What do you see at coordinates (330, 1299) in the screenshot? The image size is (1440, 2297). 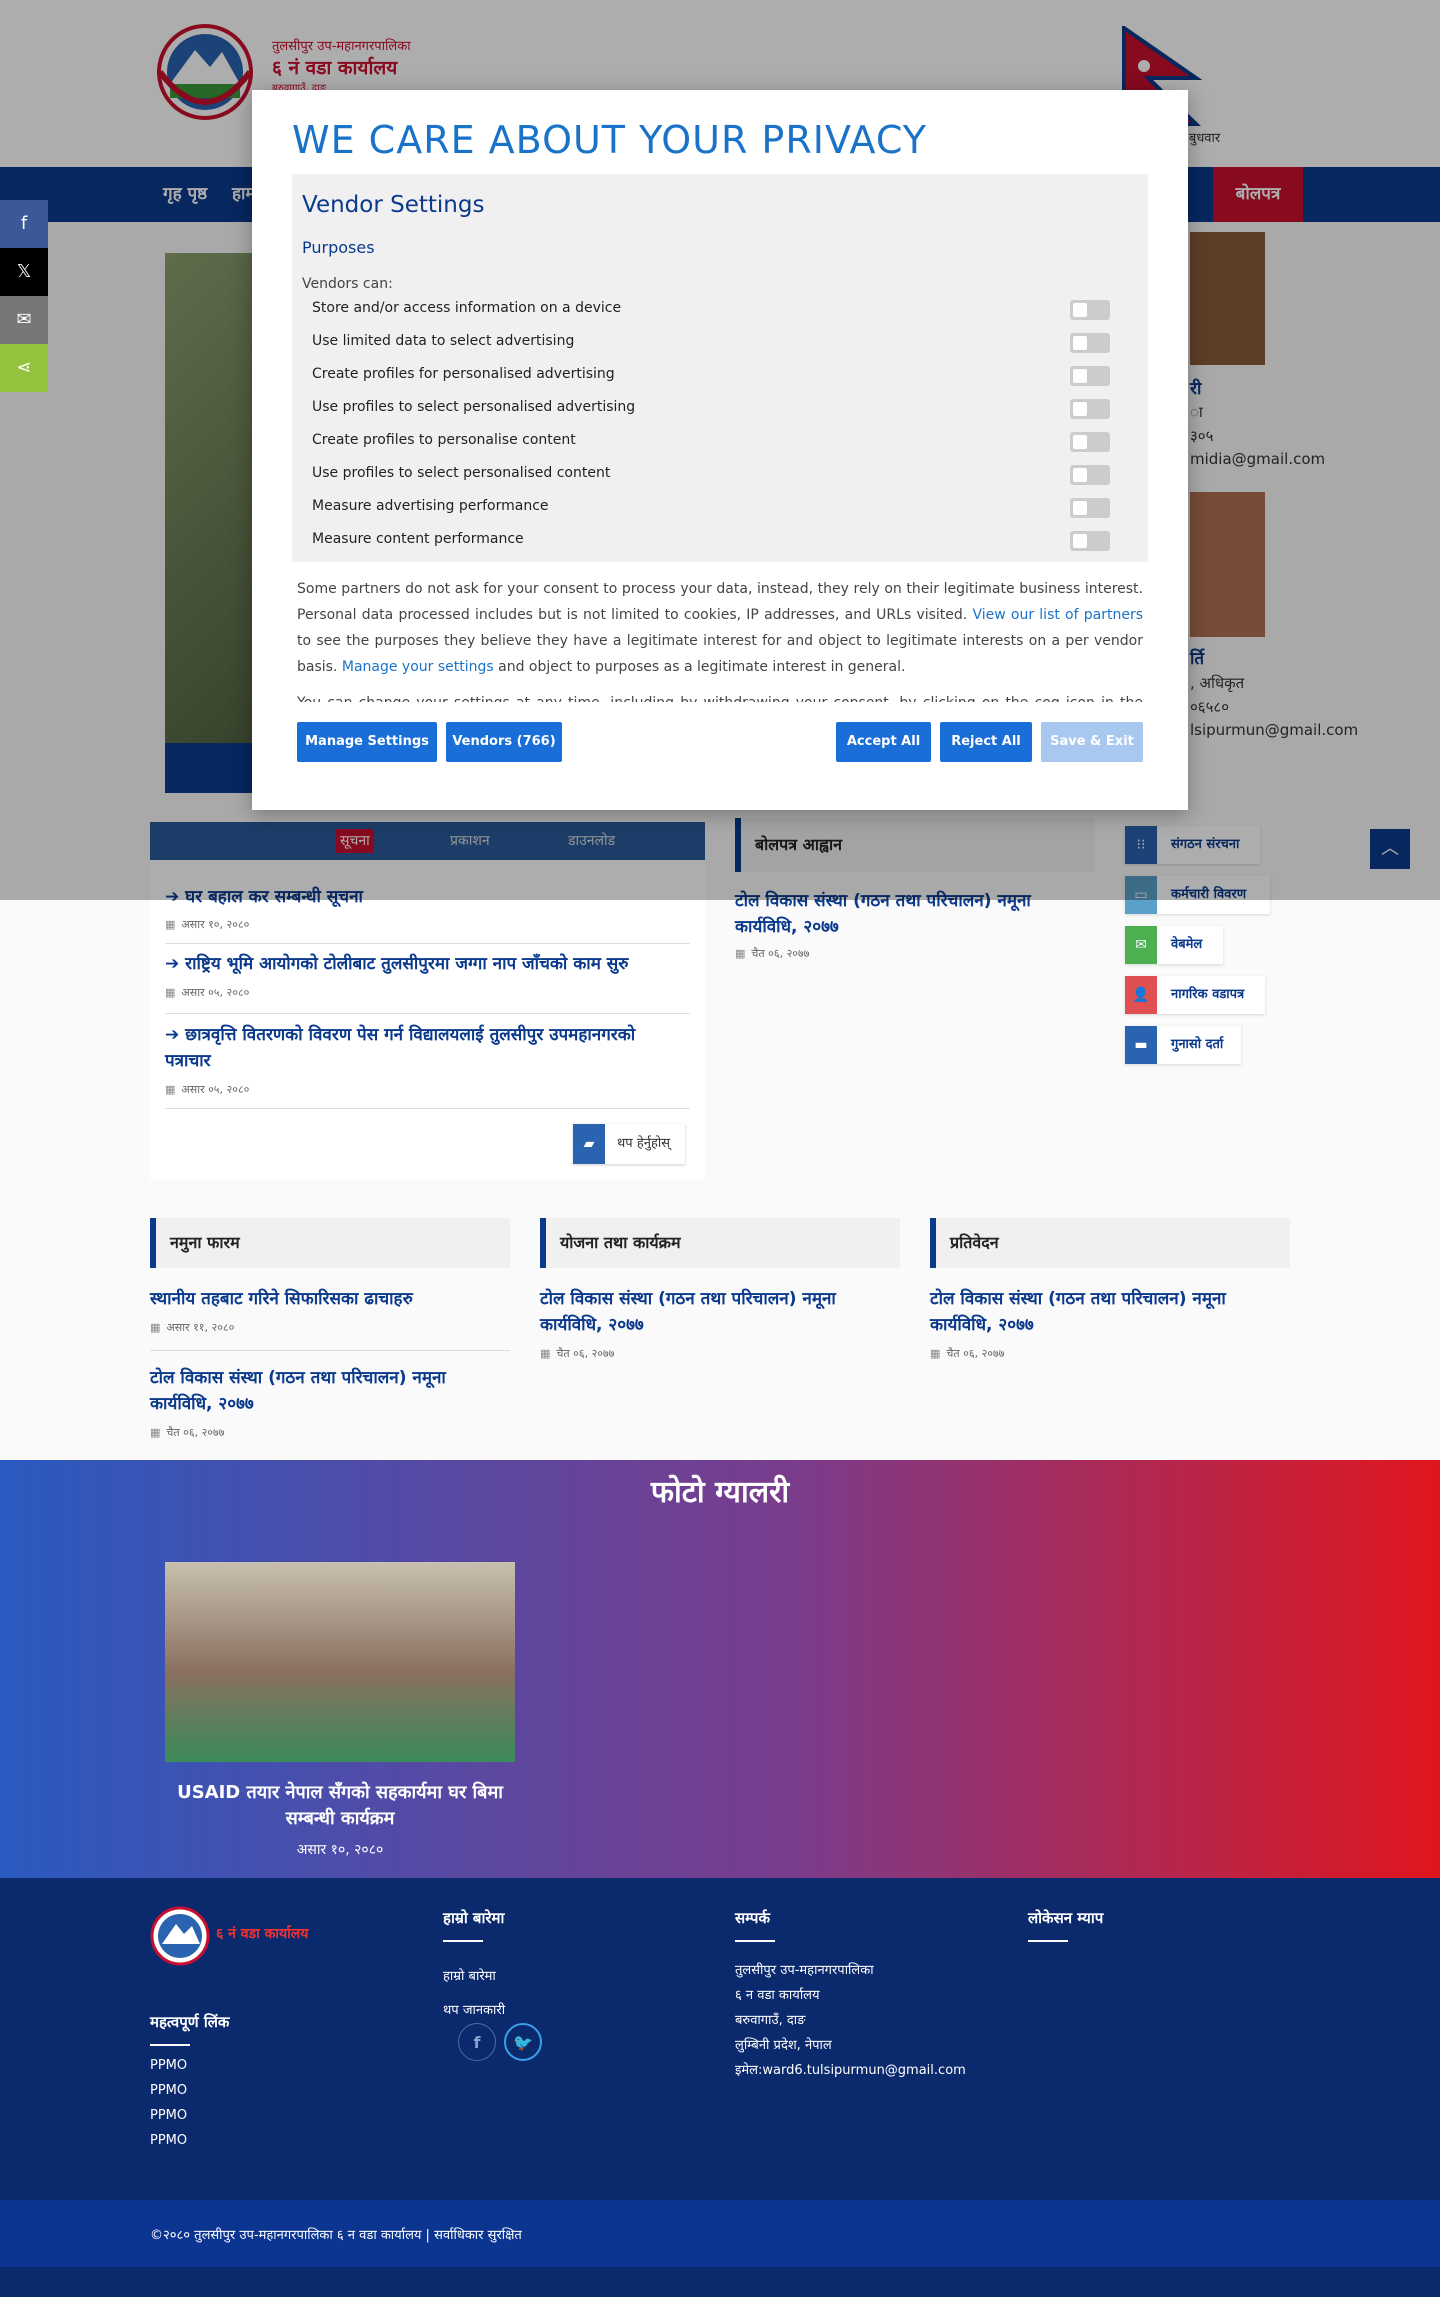 I see `form-item-title: स्थानीय तहबाट गरिने सिफारिसका ढाचाहरु` at bounding box center [330, 1299].